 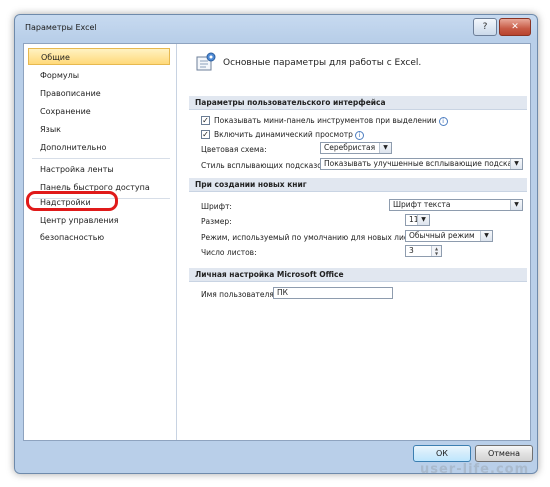 I want to click on color-scheme-select: Серебристая ▼, so click(x=356, y=148).